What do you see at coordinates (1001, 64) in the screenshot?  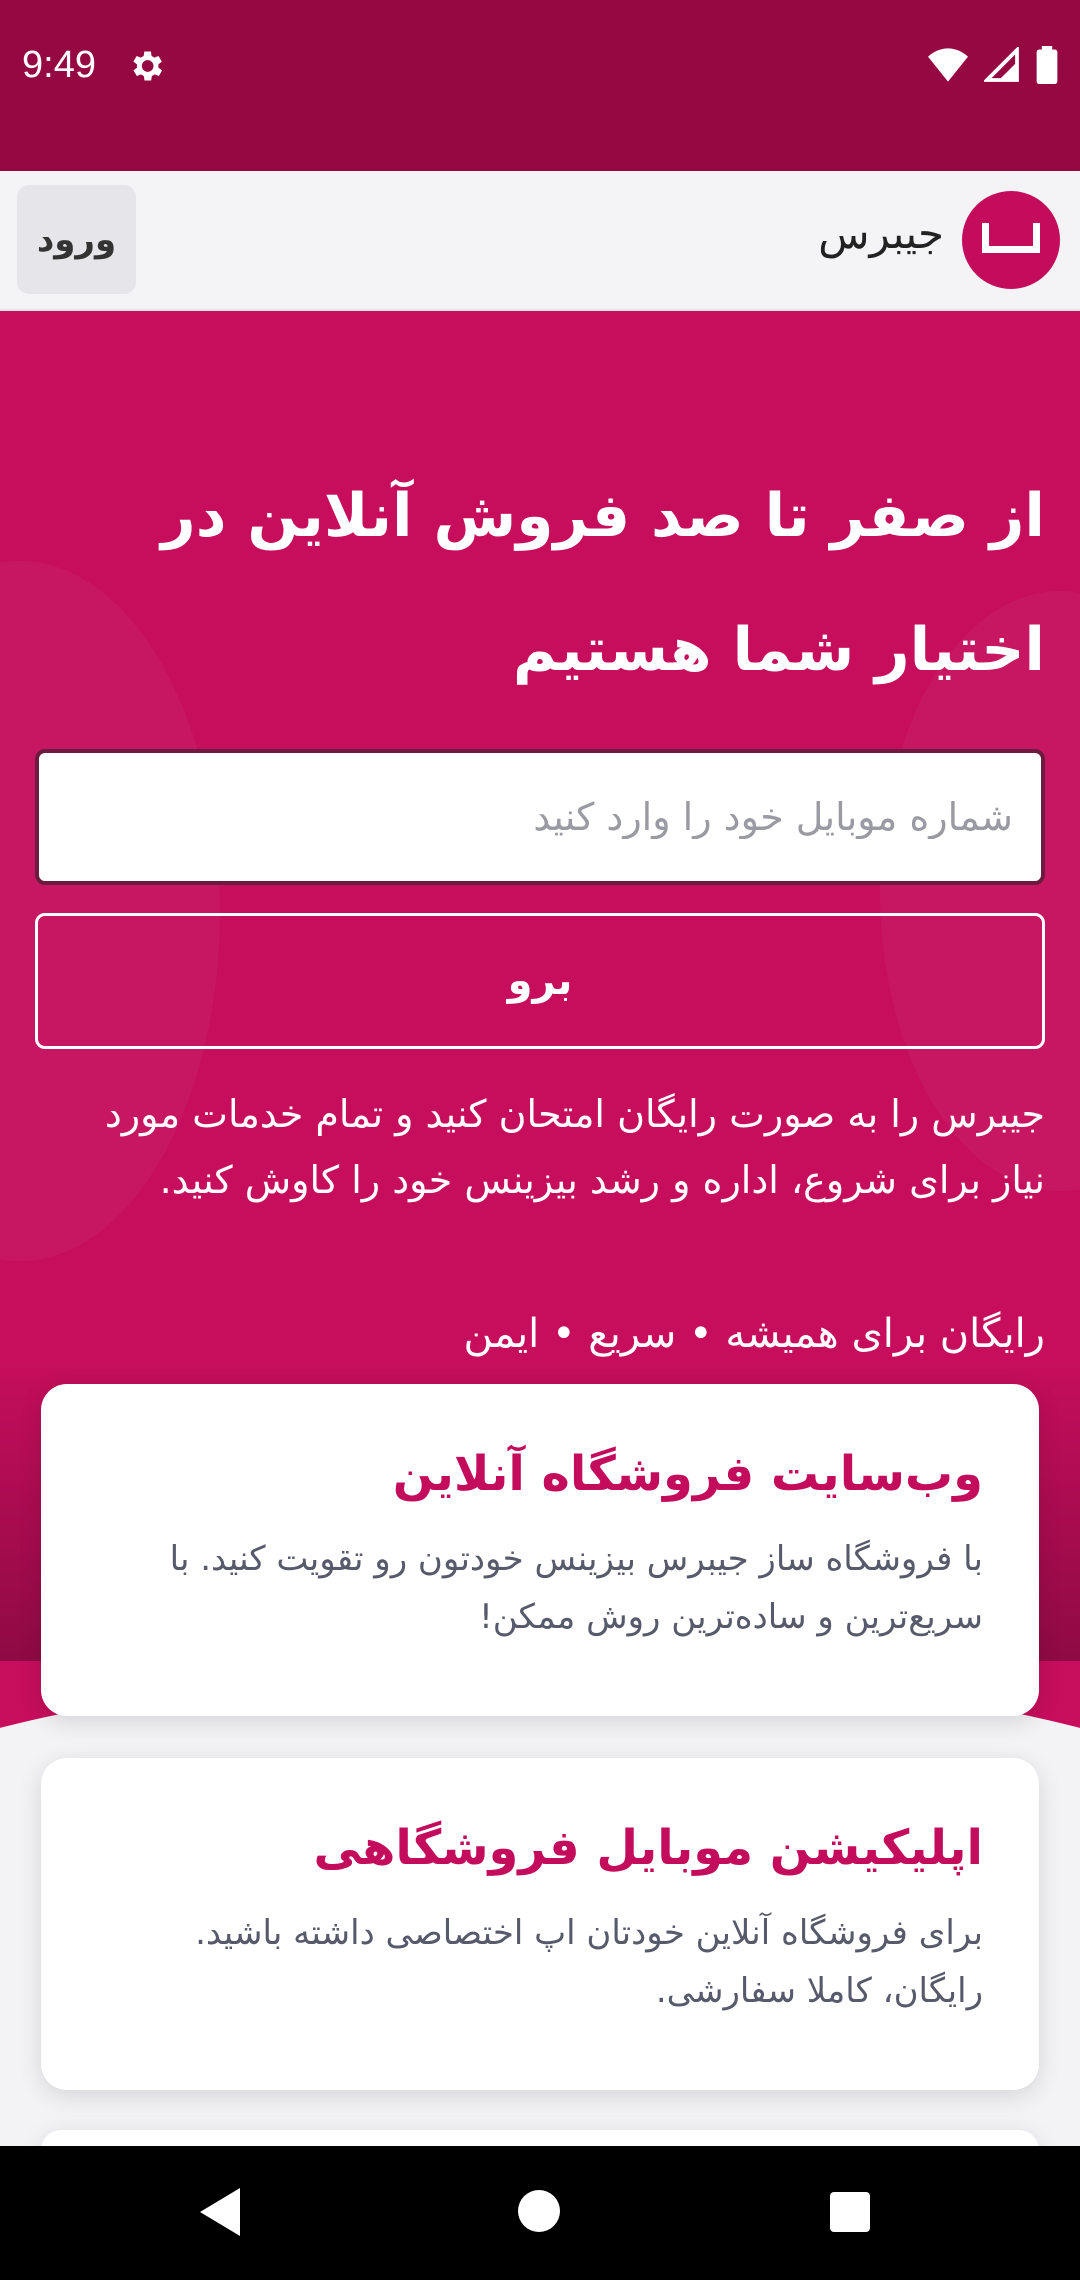 I see `cellular-signal-icon` at bounding box center [1001, 64].